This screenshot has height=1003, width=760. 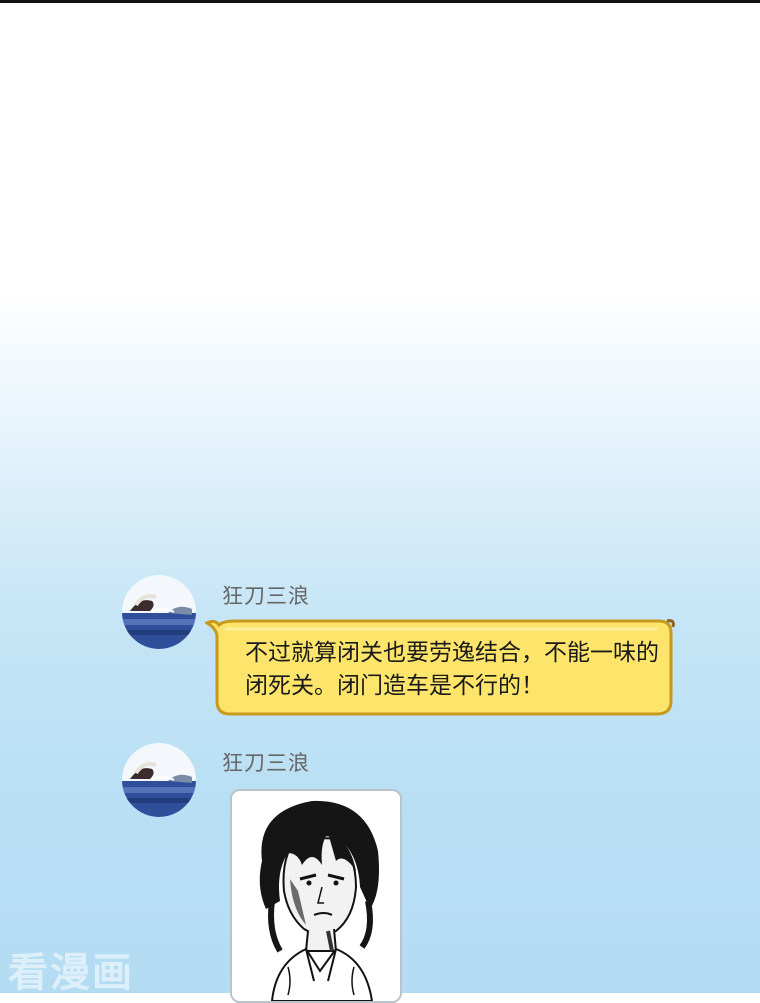 I want to click on watermark: 看漫画, so click(x=71, y=973).